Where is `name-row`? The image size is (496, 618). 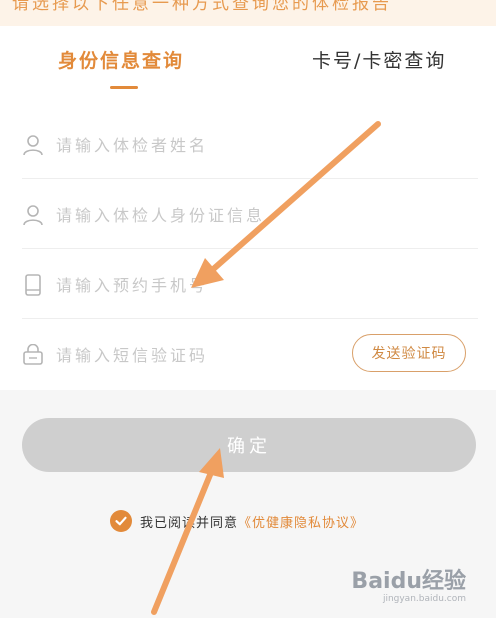 name-row is located at coordinates (250, 144).